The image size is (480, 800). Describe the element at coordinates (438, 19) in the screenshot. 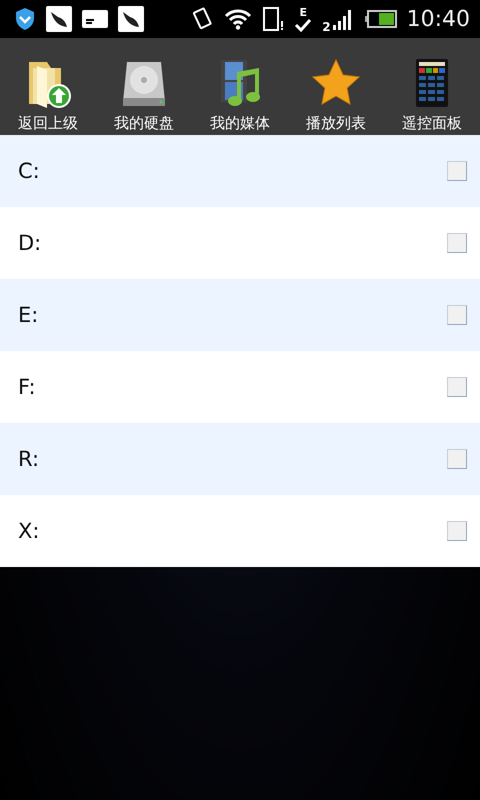

I see `clock-time: 10:40` at that location.